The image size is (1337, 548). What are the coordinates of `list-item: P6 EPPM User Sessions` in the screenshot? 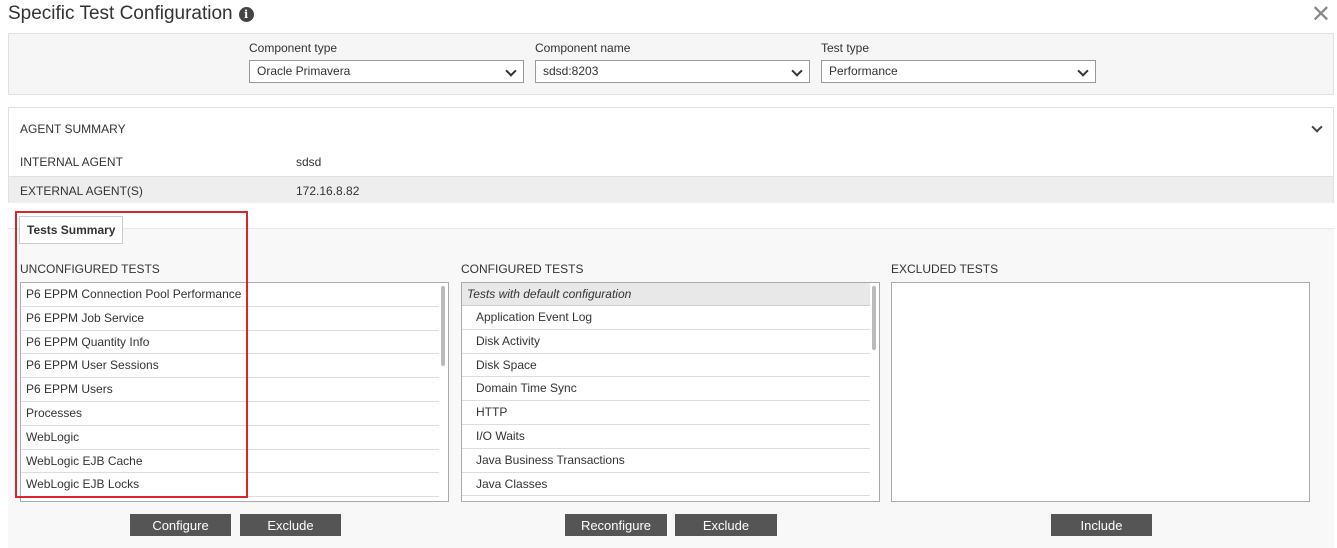 It's located at (230, 366).